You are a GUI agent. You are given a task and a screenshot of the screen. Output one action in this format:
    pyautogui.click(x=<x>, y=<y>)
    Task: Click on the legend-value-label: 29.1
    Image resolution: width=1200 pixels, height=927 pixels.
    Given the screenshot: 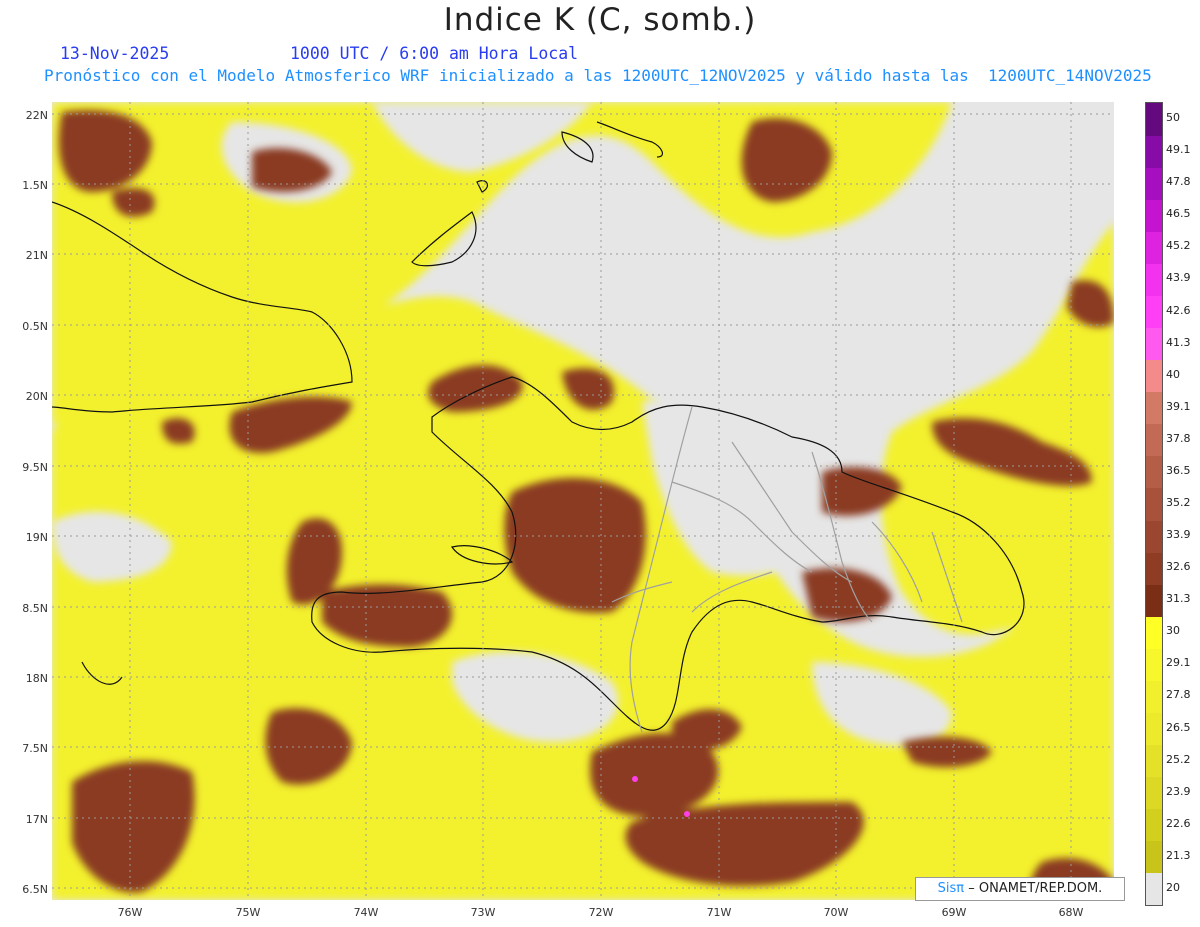 What is the action you would take?
    pyautogui.click(x=1178, y=663)
    